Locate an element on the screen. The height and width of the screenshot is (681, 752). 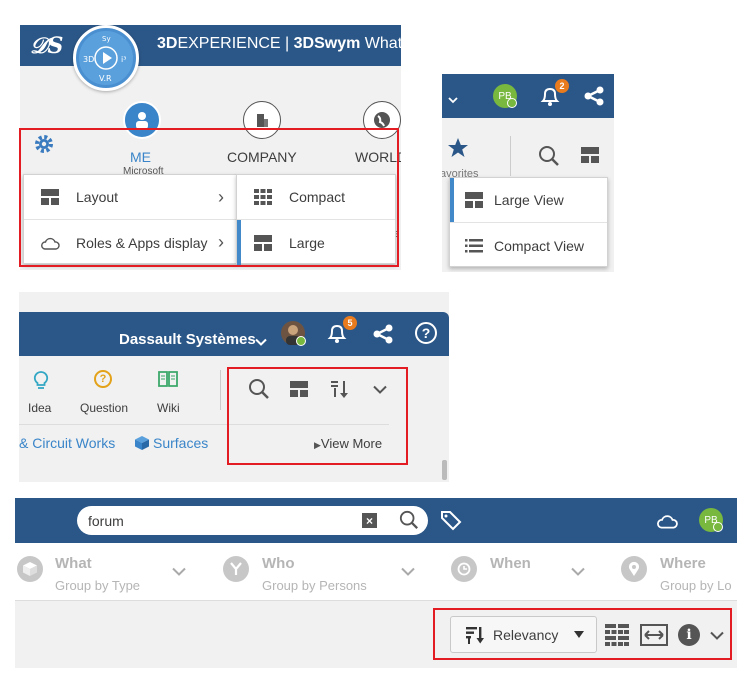
question-icon: ? is located at coordinates (103, 379).